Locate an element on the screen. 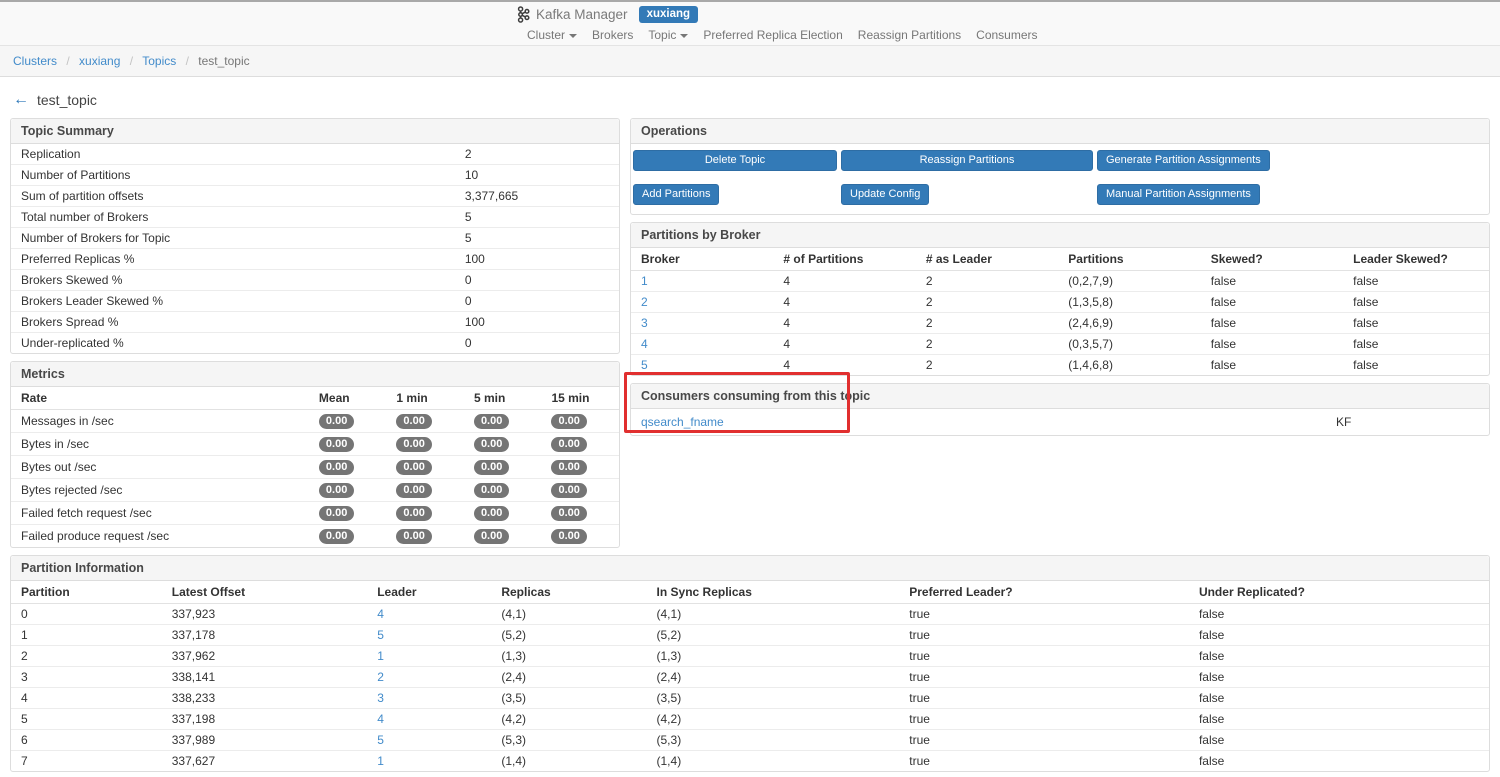 The image size is (1500, 777). metrics-heading: Metrics is located at coordinates (315, 374).